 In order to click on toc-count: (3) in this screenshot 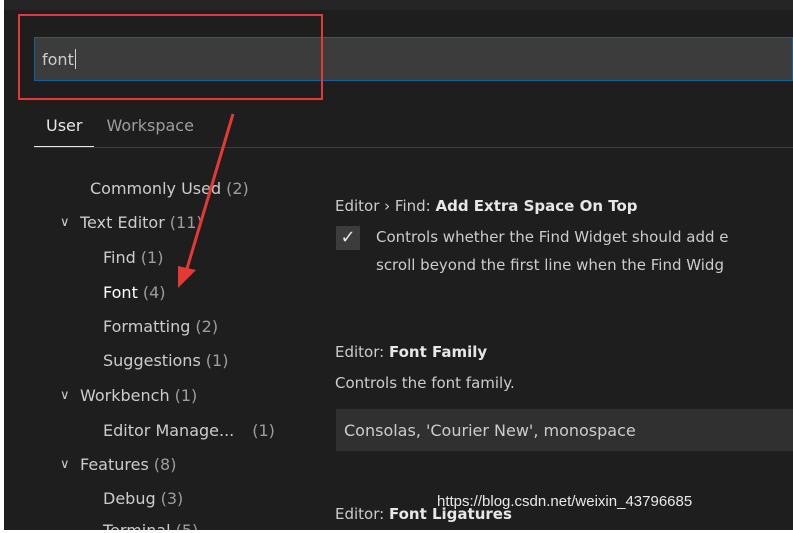, I will do `click(172, 498)`.